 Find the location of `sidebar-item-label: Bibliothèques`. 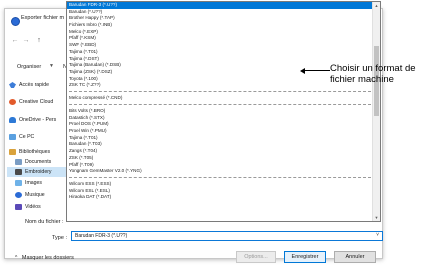

sidebar-item-label: Bibliothèques is located at coordinates (35, 152).